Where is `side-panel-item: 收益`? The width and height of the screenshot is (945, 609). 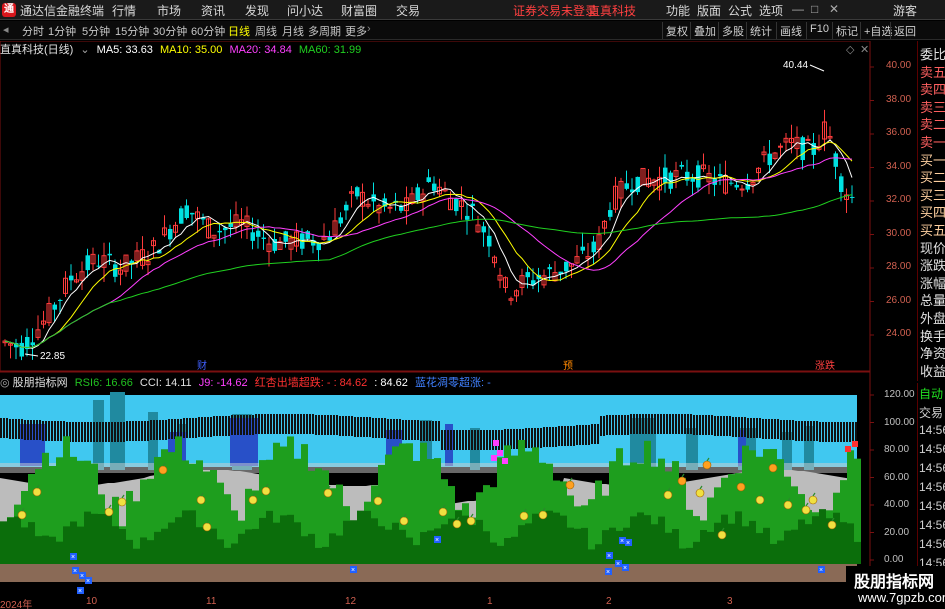
side-panel-item: 收益 is located at coordinates (932, 370).